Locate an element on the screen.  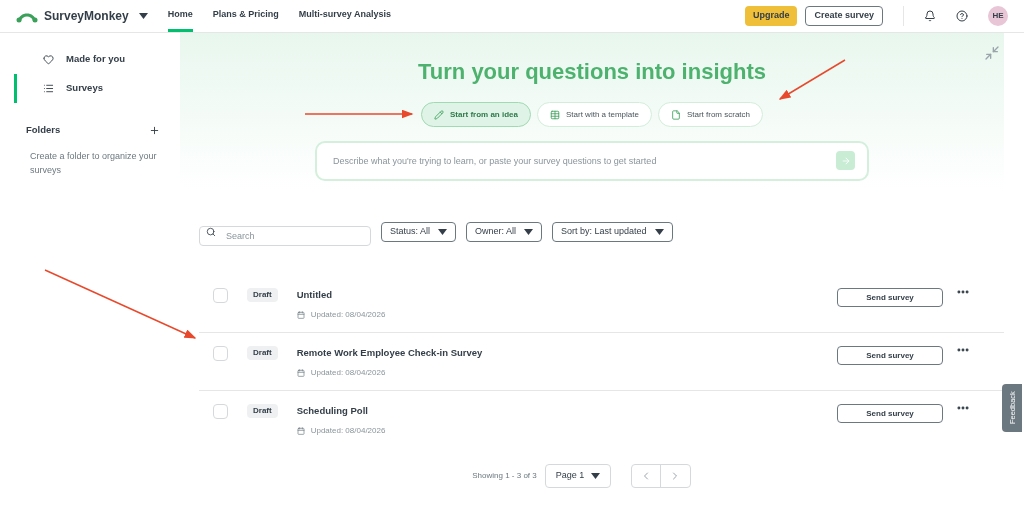
filter-dropdown: Owner: All is located at coordinates (504, 232).